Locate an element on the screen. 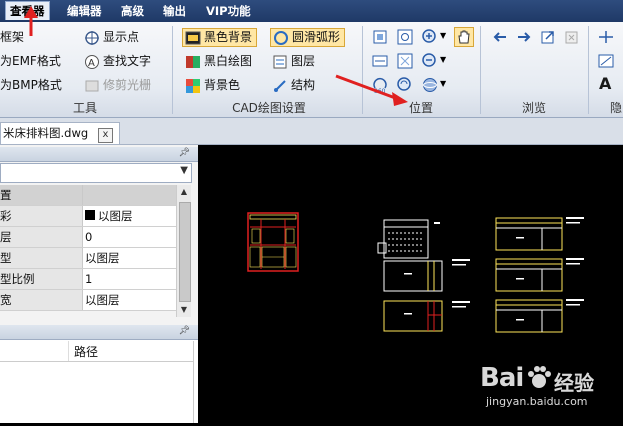 This screenshot has width=623, height=426. property-row: 彩 以图层 is located at coordinates (89, 216).